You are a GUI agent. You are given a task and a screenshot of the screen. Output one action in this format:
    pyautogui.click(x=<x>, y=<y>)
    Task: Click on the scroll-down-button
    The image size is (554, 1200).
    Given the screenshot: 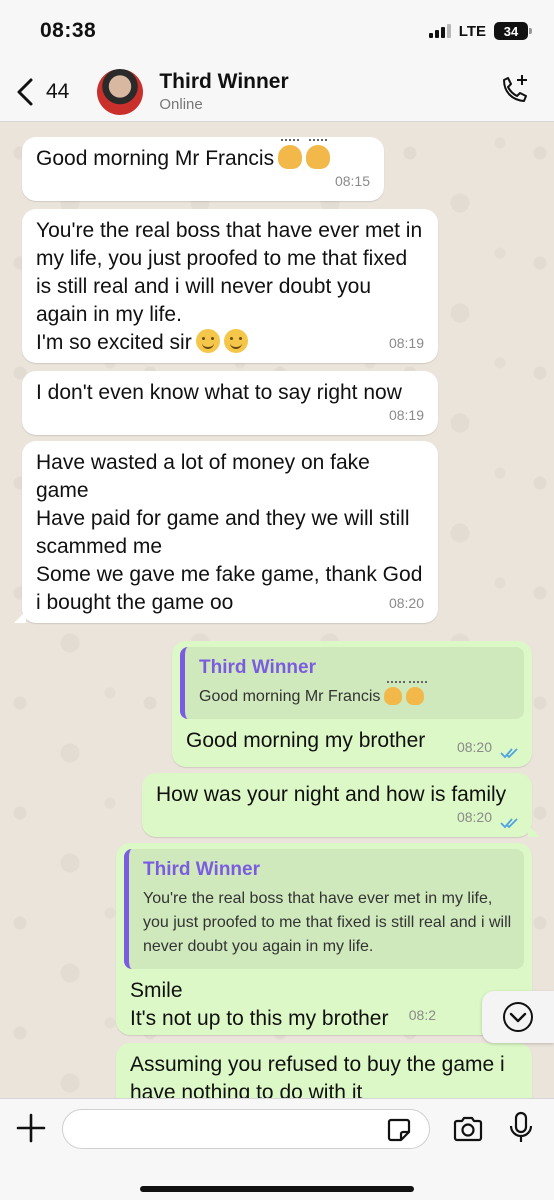 What is the action you would take?
    pyautogui.click(x=518, y=1017)
    